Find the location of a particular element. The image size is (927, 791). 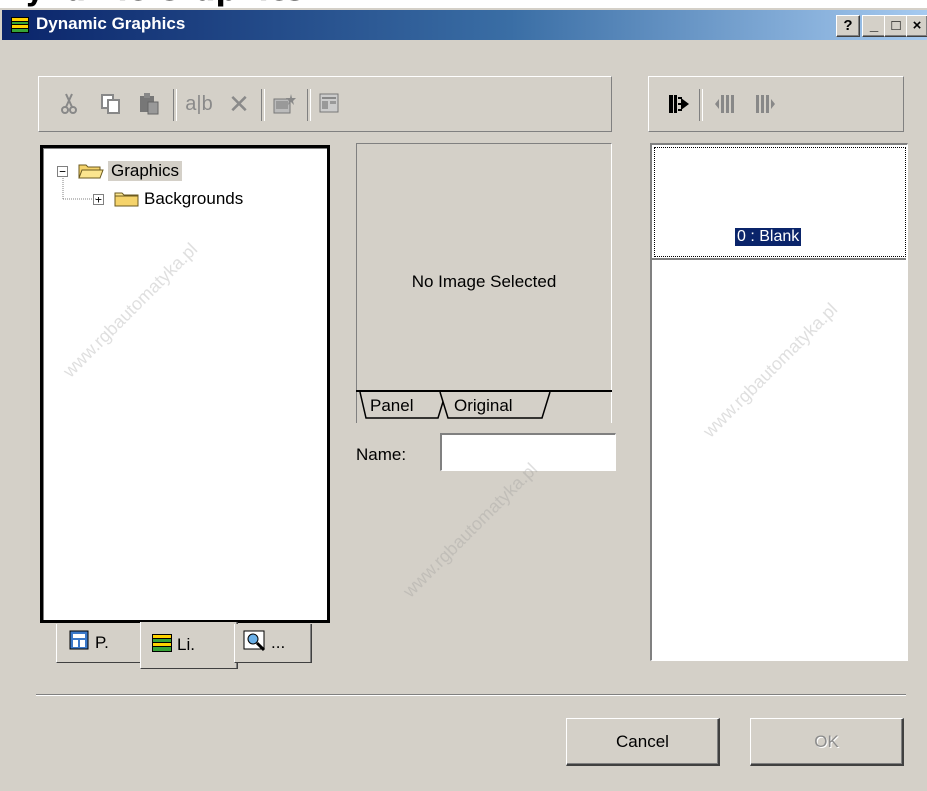

window-title: Dynamic Graphics is located at coordinates (111, 23).